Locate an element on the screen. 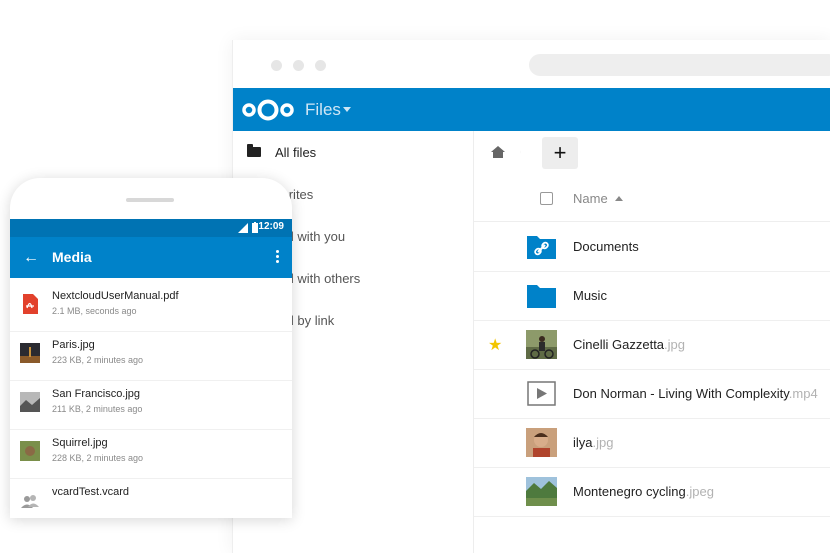  file-row: Don Norman - Living With Complexity.mp4 is located at coordinates (652, 394).